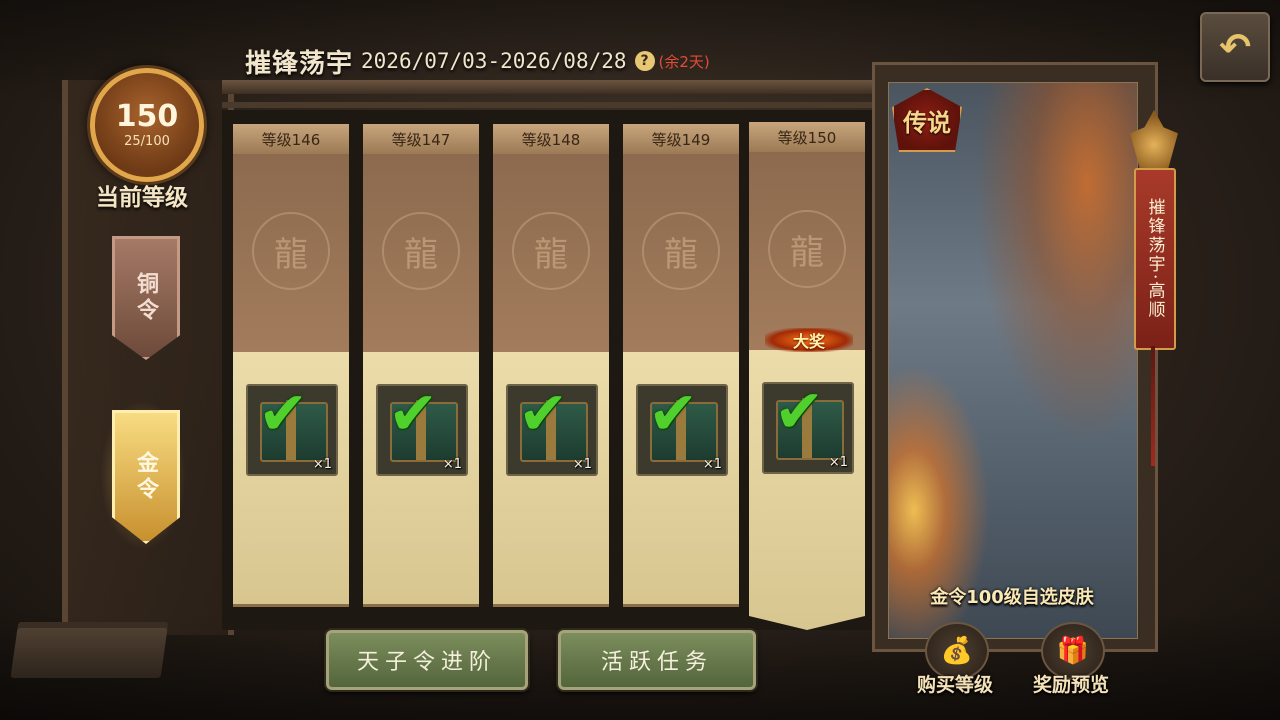  Describe the element at coordinates (954, 685) in the screenshot. I see `buy-level-label: 购买等级` at that location.